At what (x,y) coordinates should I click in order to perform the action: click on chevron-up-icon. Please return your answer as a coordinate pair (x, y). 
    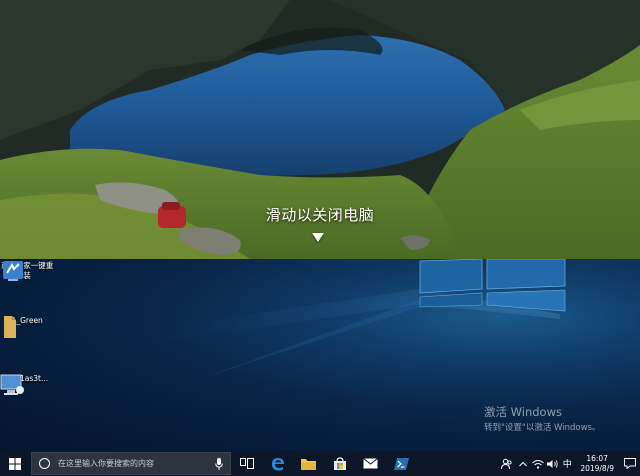
    Looking at the image, I should click on (523, 463).